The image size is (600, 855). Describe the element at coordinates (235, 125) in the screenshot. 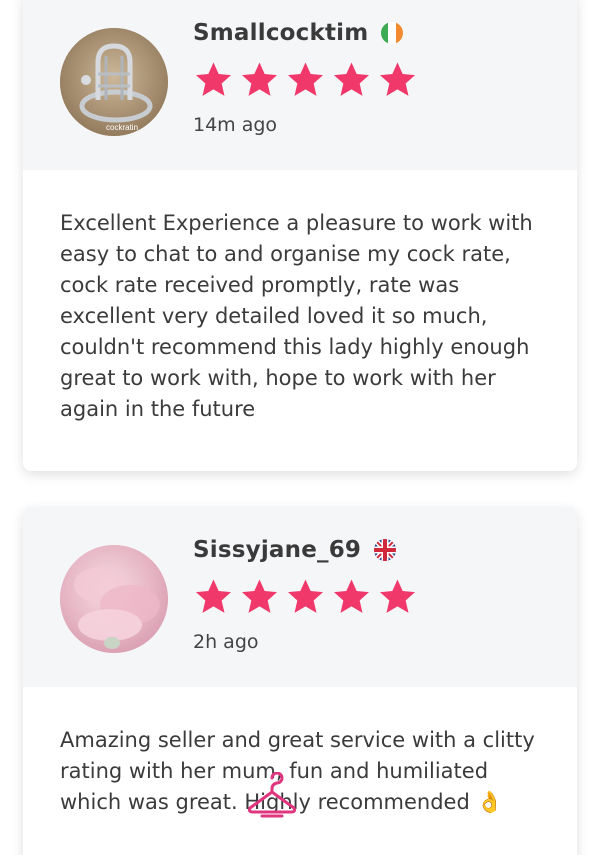

I see `review-time: 14m ago` at that location.